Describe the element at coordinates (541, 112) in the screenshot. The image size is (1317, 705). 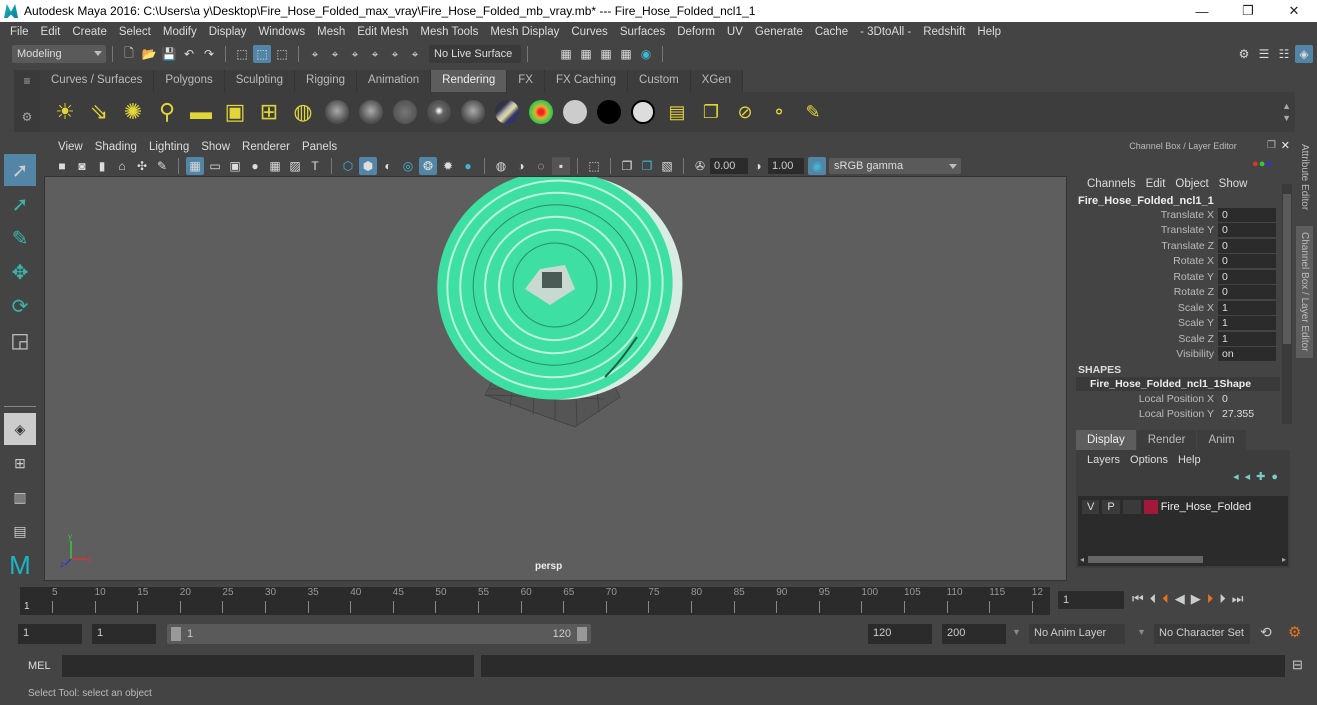
I see `heat-map-icon` at that location.